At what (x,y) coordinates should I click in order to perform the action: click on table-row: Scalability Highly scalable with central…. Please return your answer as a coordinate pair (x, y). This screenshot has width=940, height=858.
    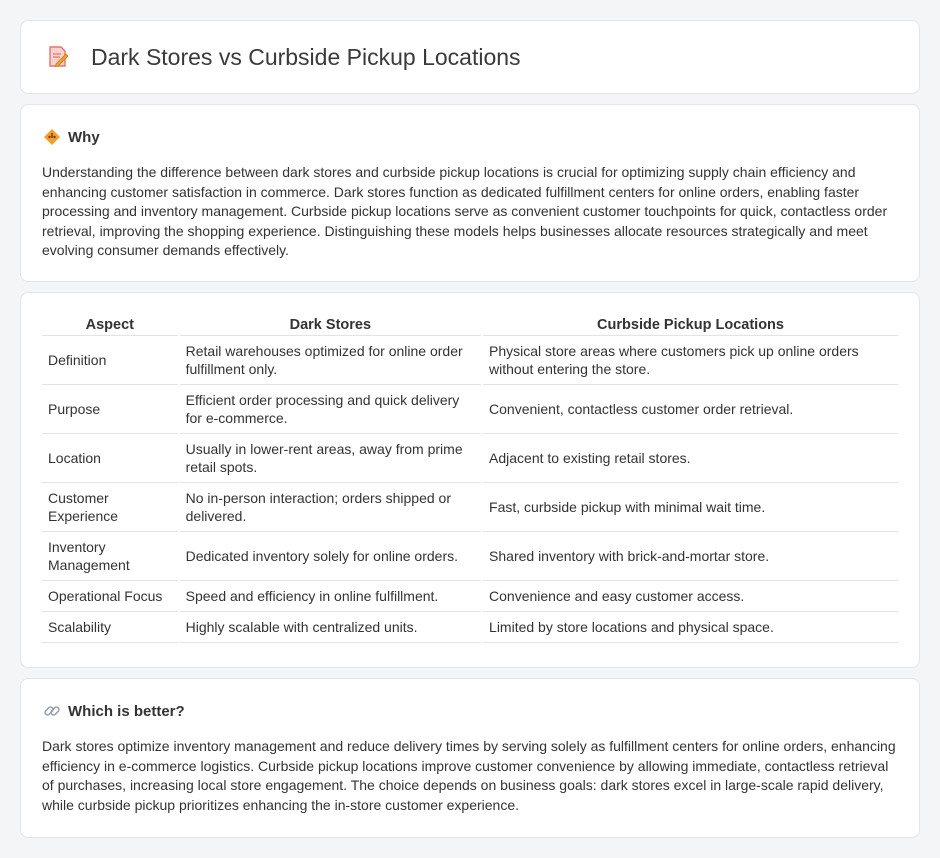
    Looking at the image, I should click on (470, 627).